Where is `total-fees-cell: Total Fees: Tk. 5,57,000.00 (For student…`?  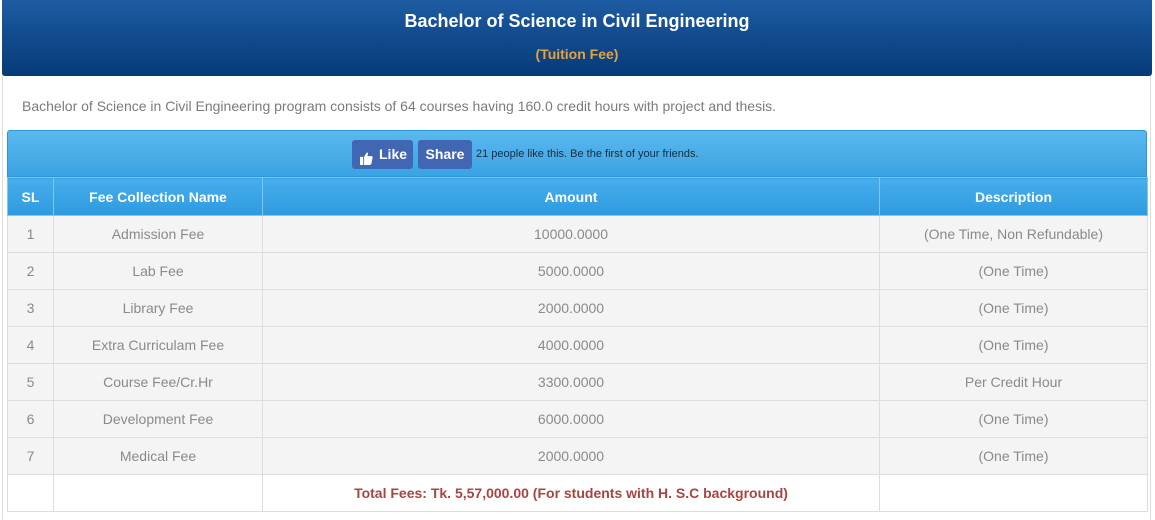
total-fees-cell: Total Fees: Tk. 5,57,000.00 (For student… is located at coordinates (571, 493).